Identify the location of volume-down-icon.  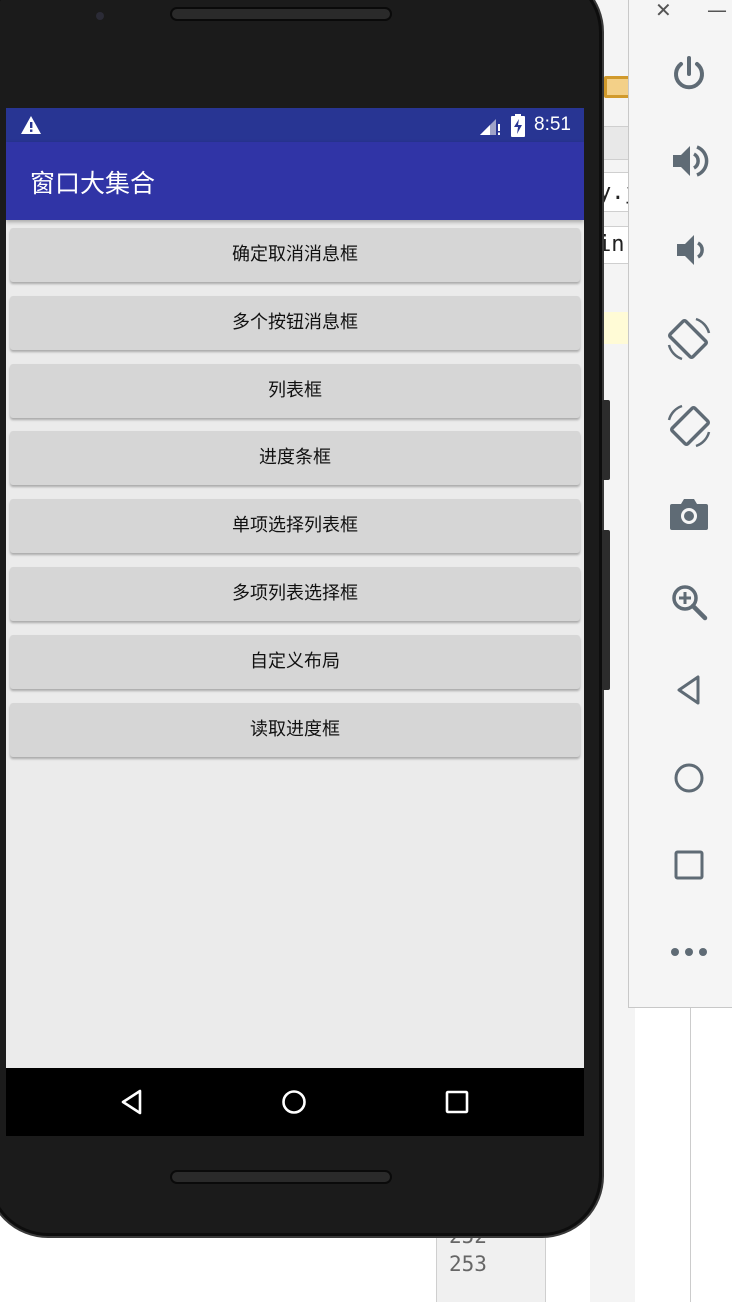
(690, 250).